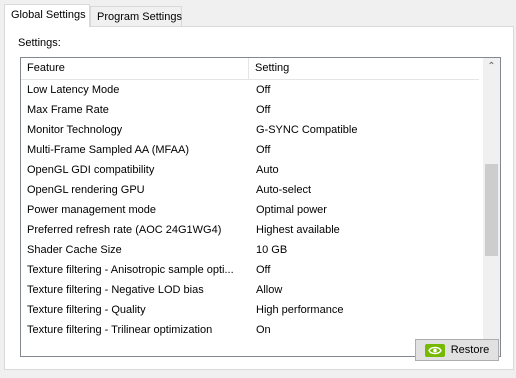 This screenshot has height=378, width=516. What do you see at coordinates (267, 170) in the screenshot?
I see `setting-value: Auto` at bounding box center [267, 170].